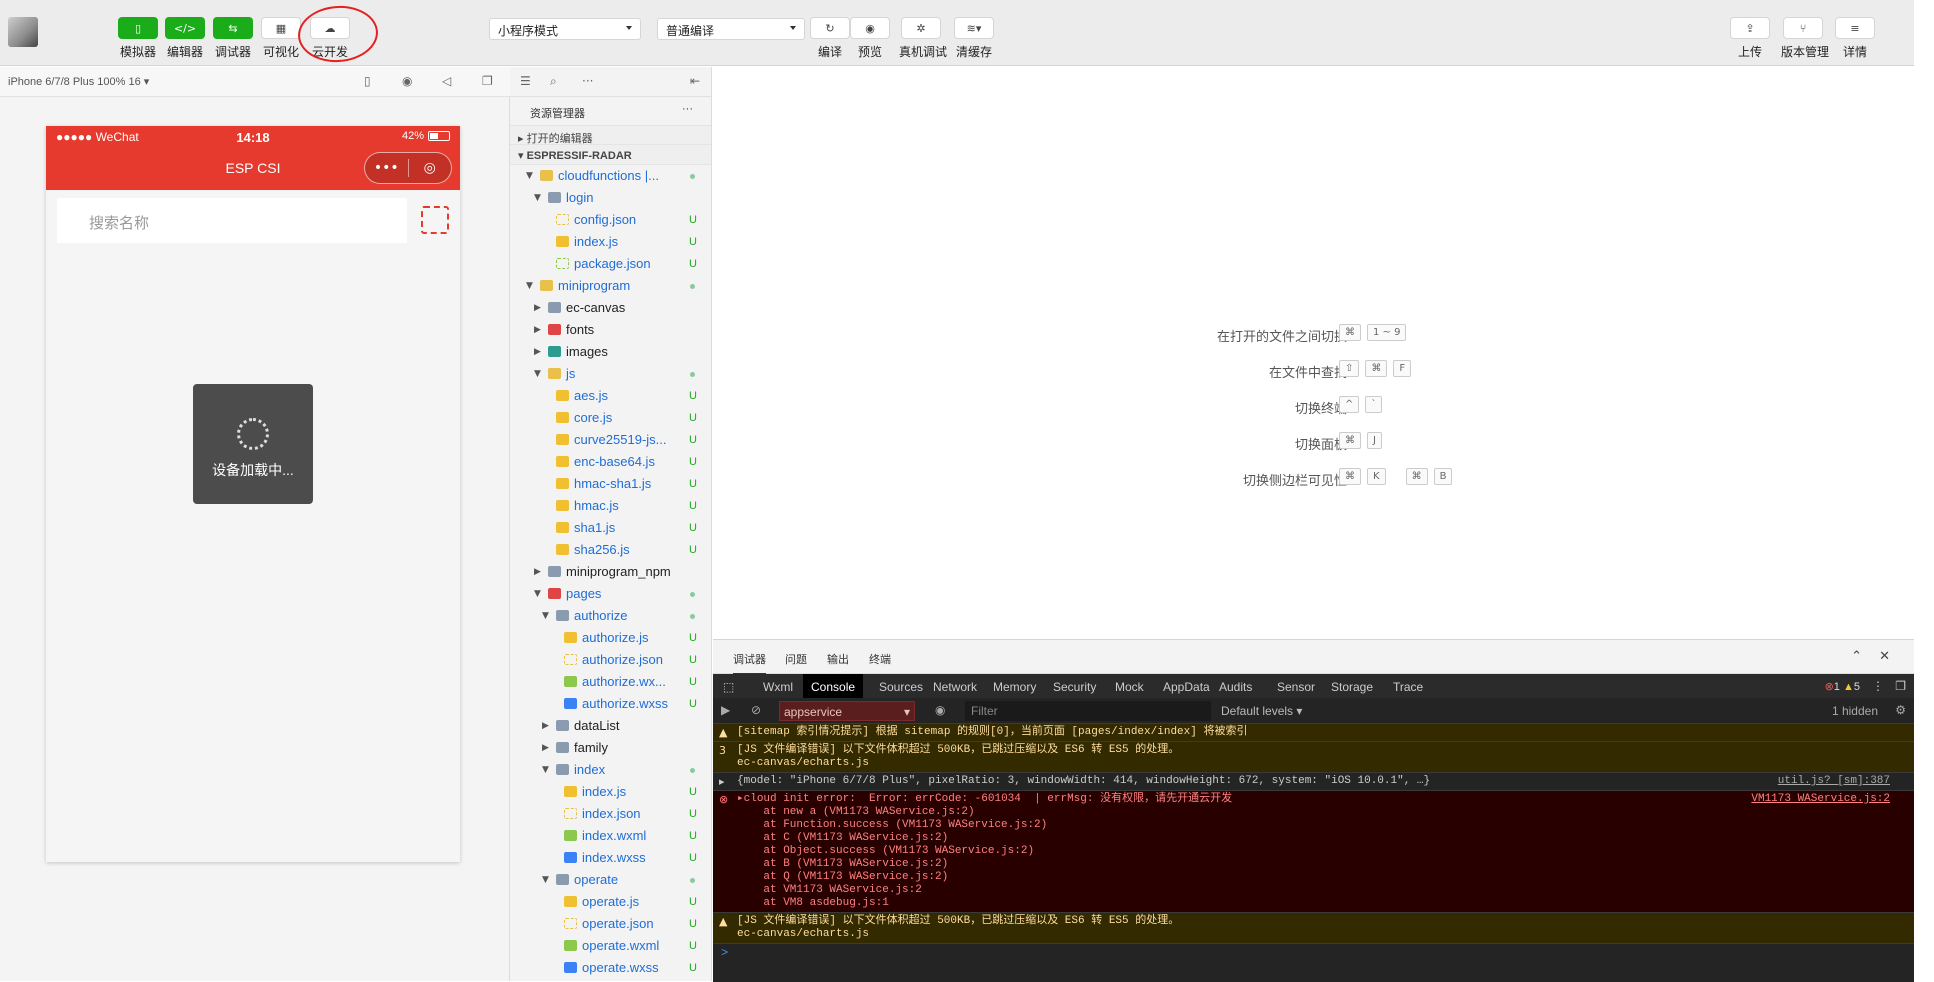  What do you see at coordinates (78, 81) in the screenshot?
I see `device-select: iPhone 6/7/8 Plus 100% 16 ▾` at bounding box center [78, 81].